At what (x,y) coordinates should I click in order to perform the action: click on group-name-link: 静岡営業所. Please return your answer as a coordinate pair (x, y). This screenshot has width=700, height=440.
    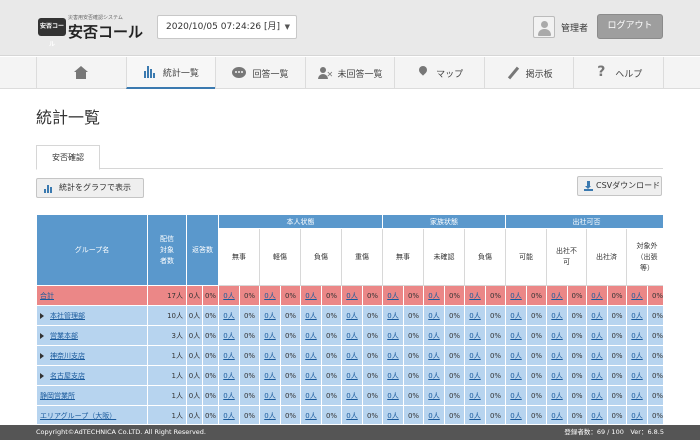
    Looking at the image, I should click on (57, 396).